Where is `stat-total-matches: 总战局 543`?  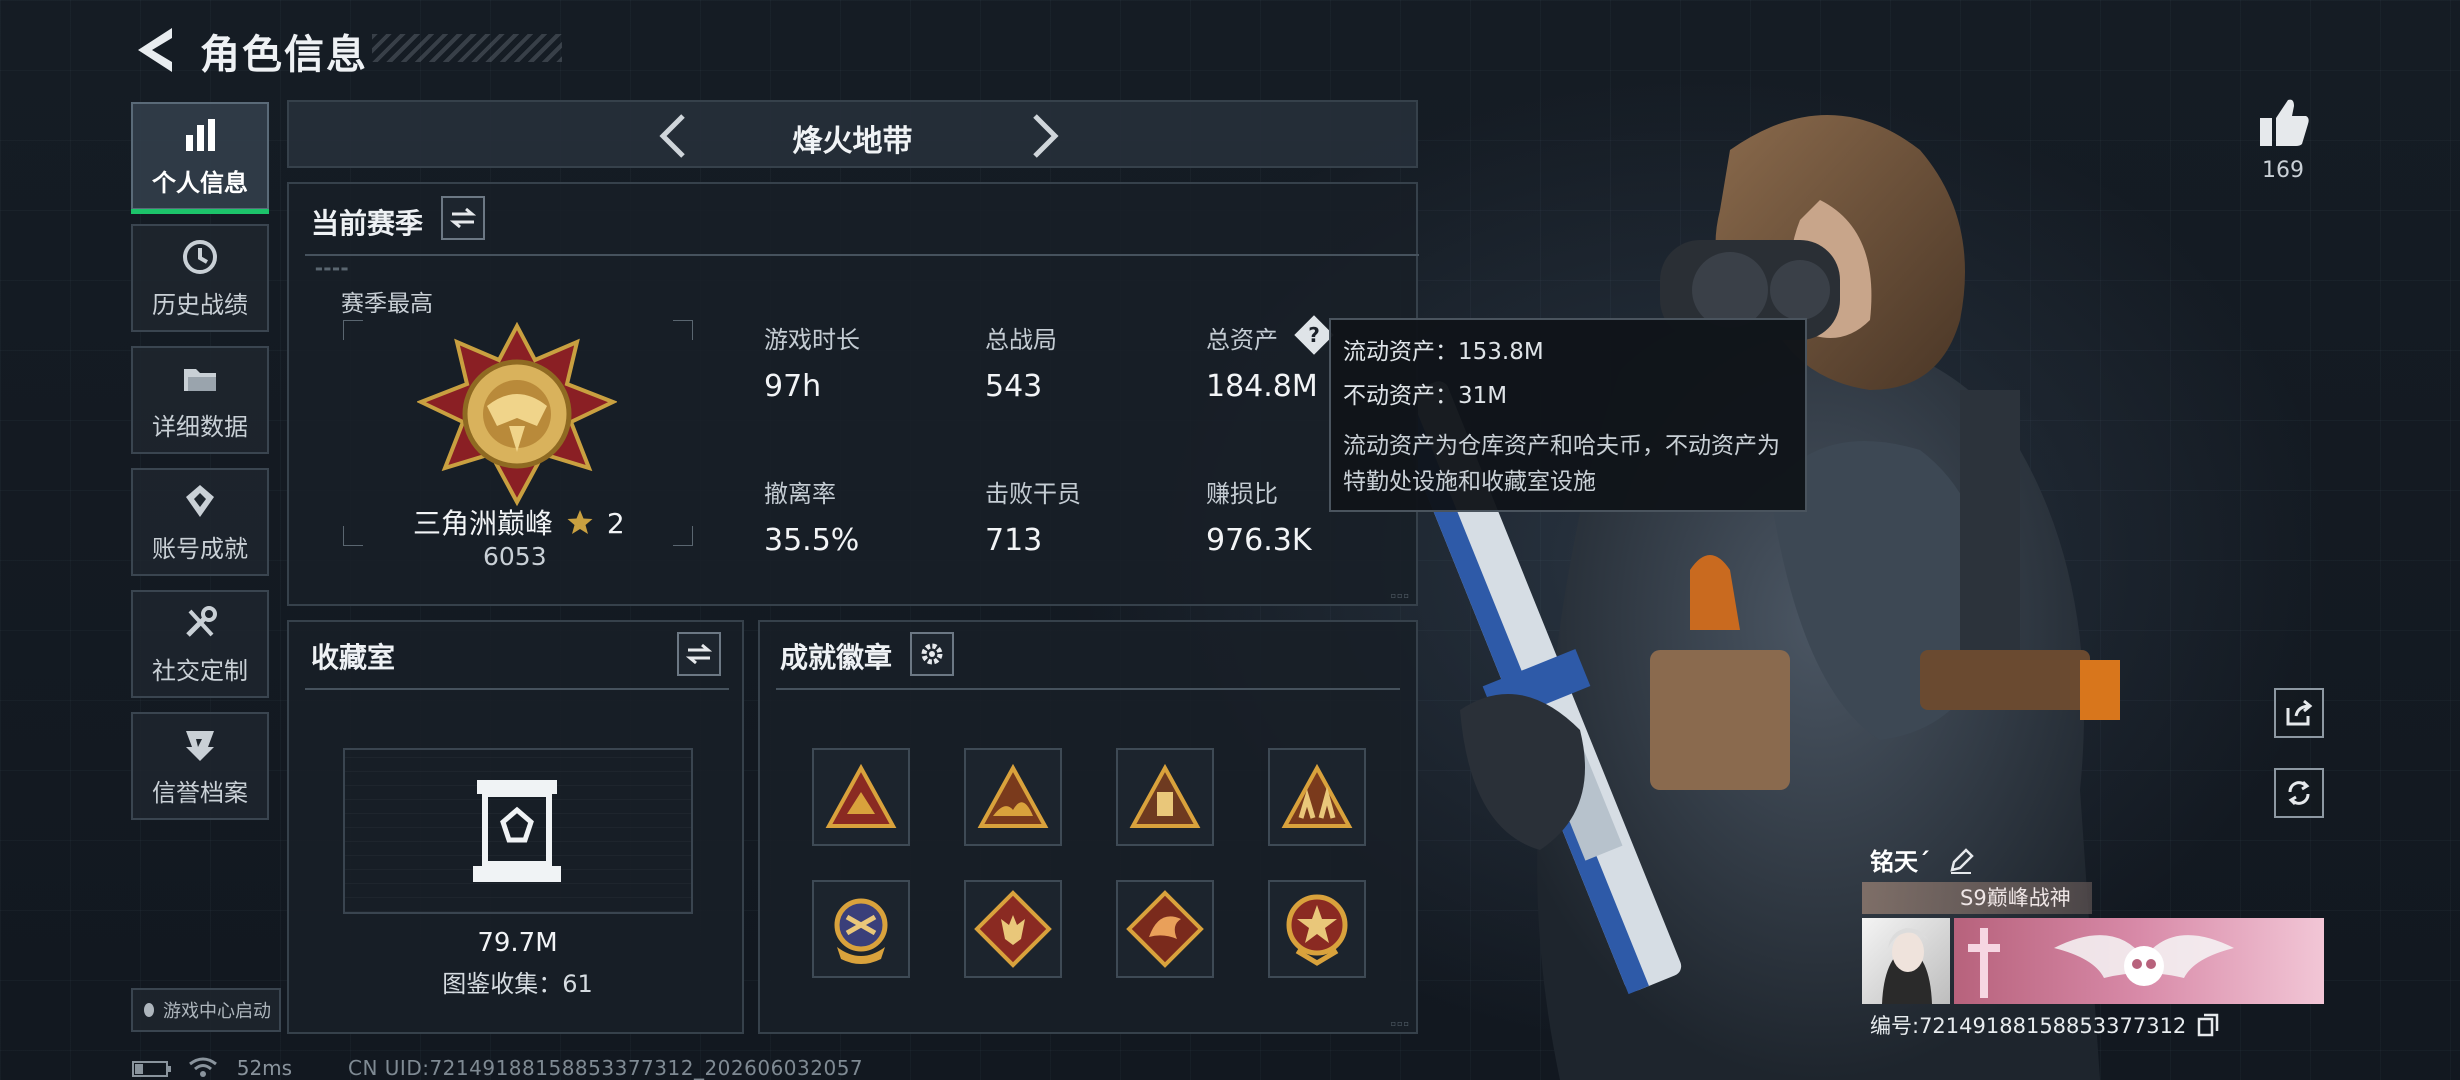 stat-total-matches: 总战局 543 is located at coordinates (1021, 362).